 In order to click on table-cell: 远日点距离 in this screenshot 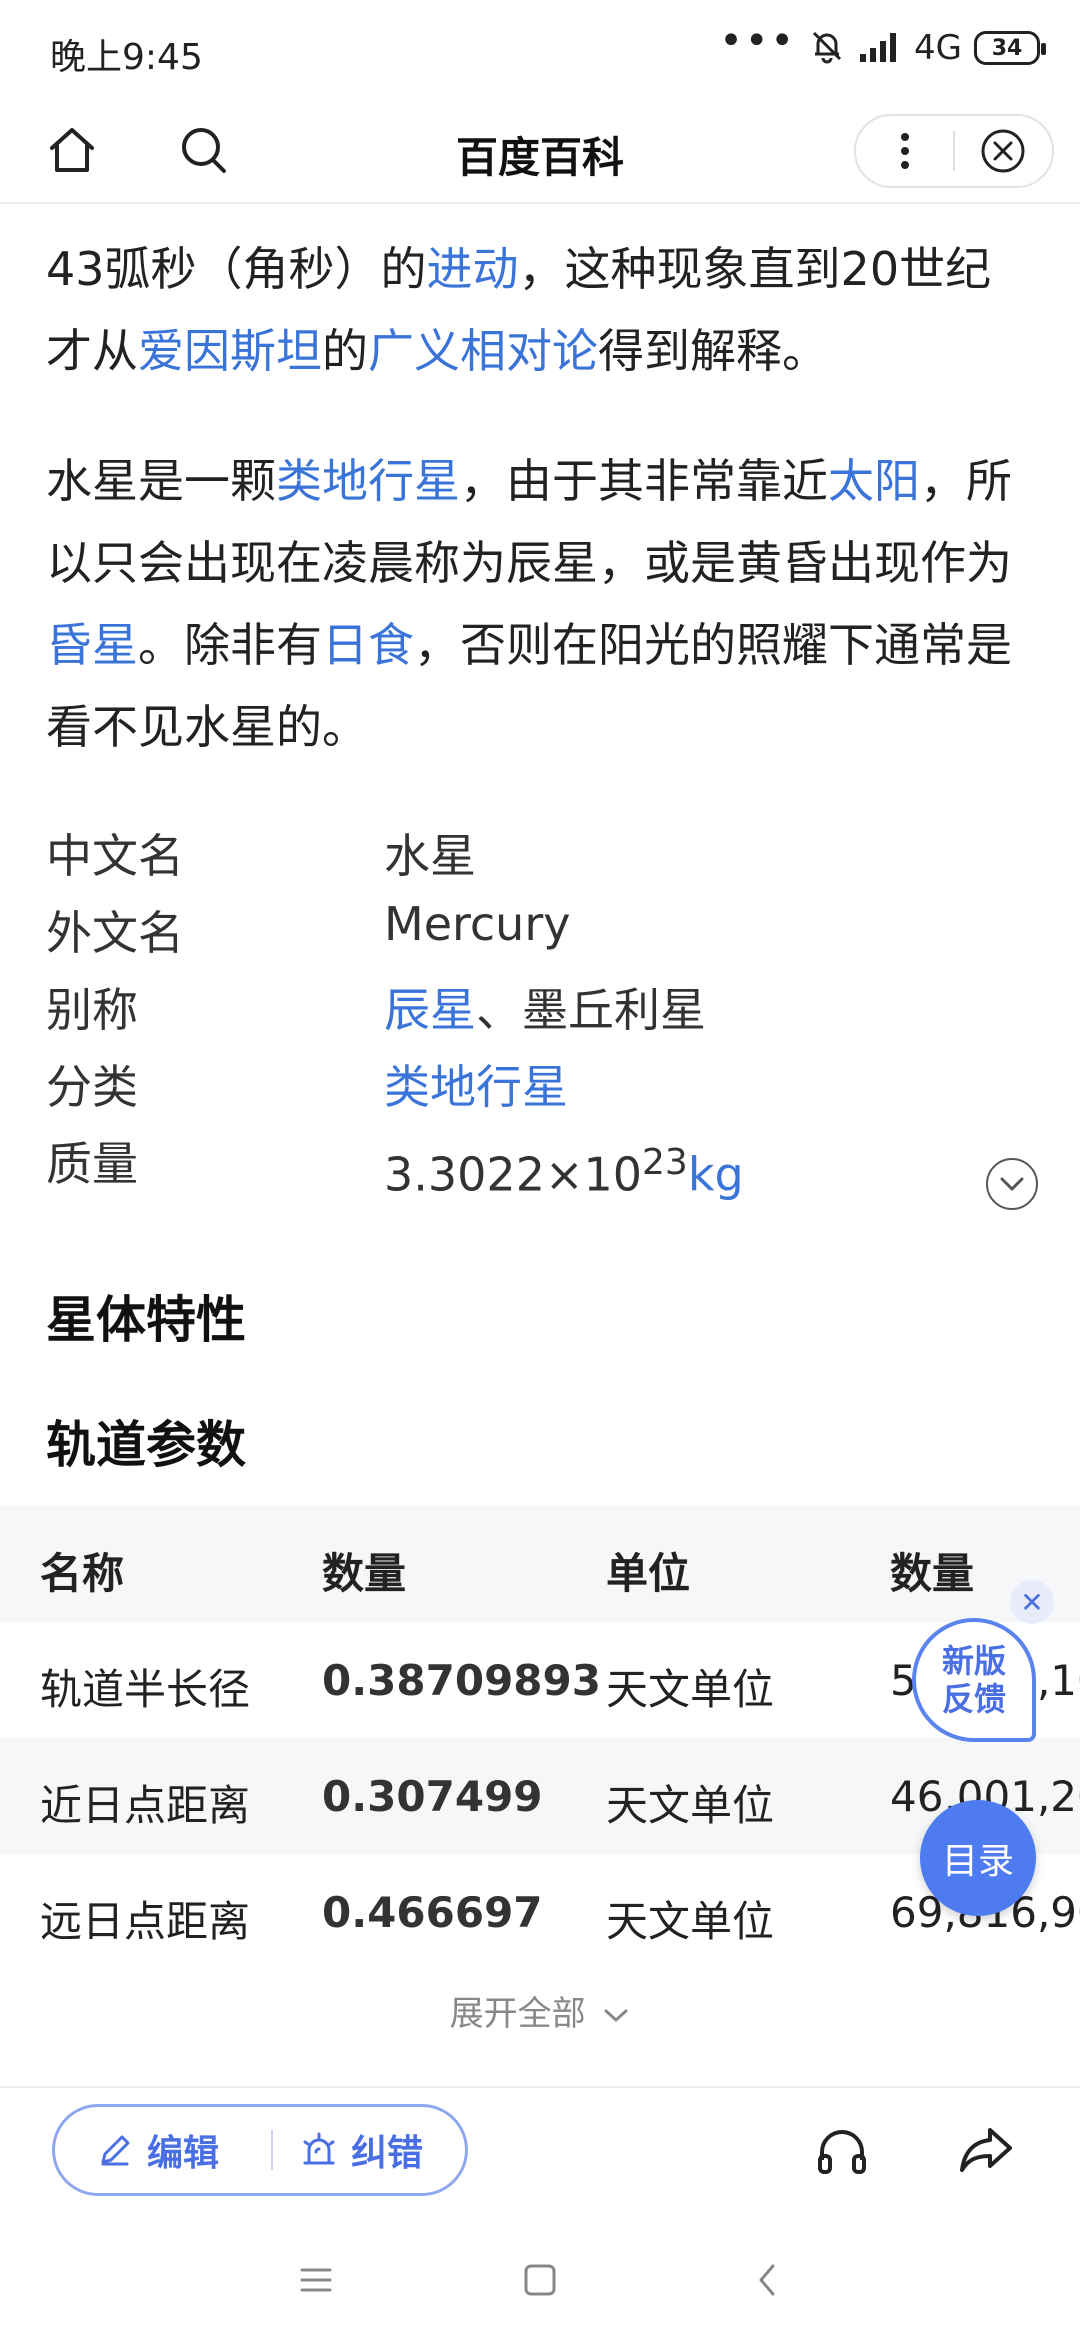, I will do `click(145, 1921)`.